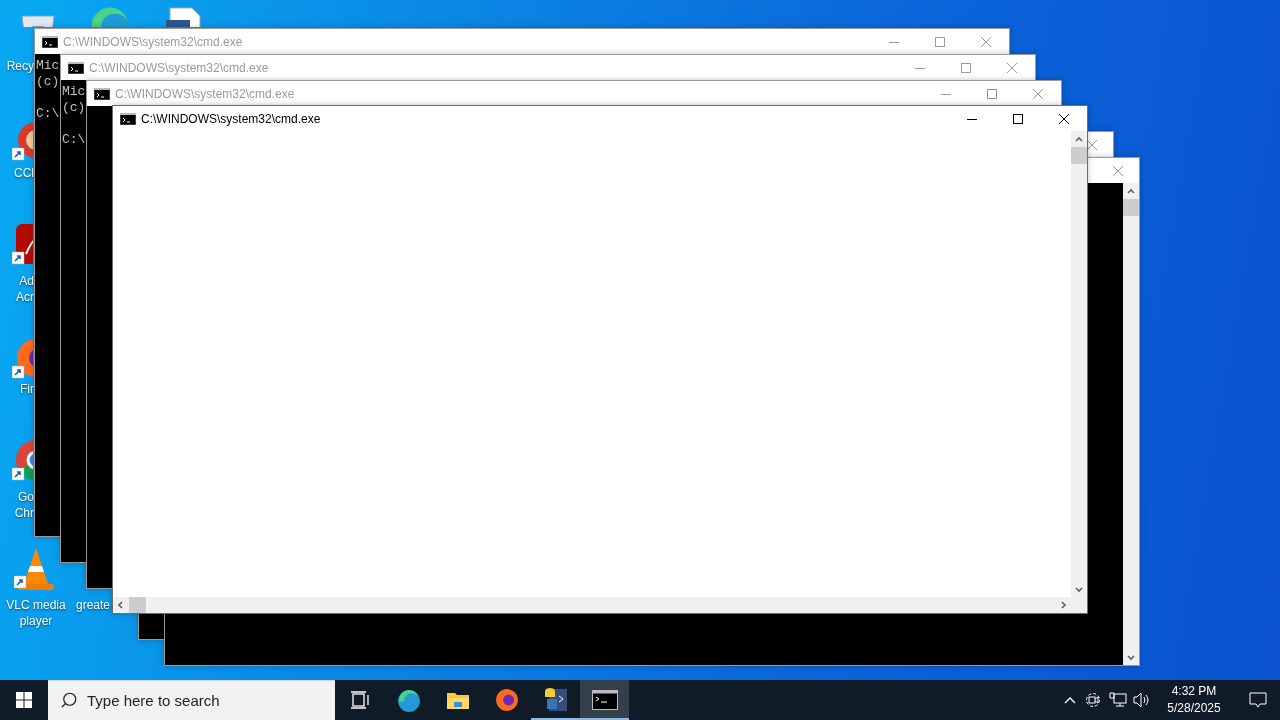 The width and height of the screenshot is (1280, 720). I want to click on clock: 4:32 PM 5/28/2025, so click(1194, 700).